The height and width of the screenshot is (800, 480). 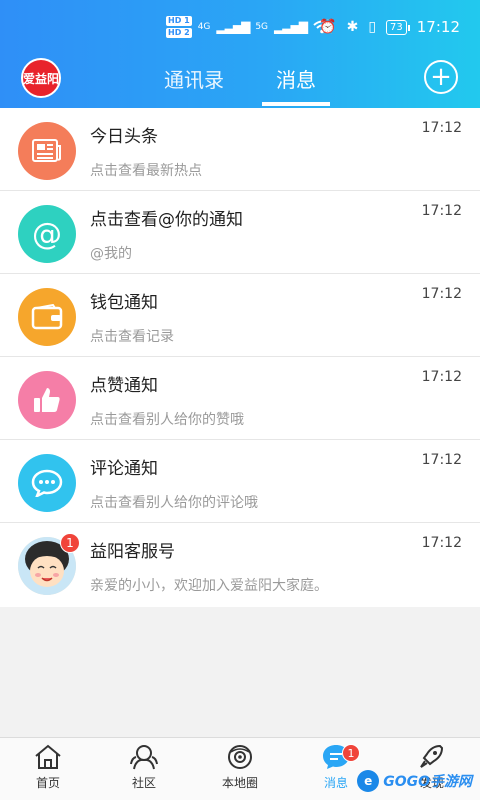 I want to click on network-4g-label: 4G, so click(x=204, y=27).